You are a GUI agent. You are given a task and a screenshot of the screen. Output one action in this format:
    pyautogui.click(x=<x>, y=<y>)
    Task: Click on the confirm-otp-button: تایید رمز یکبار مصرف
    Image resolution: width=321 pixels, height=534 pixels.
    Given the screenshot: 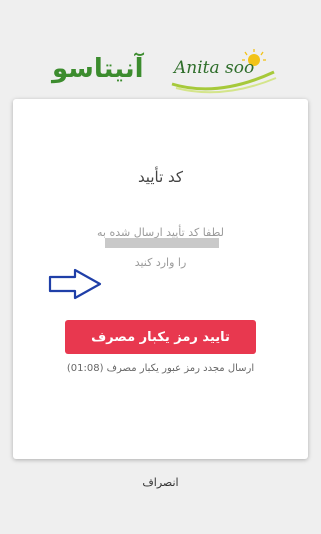 What is the action you would take?
    pyautogui.click(x=160, y=337)
    